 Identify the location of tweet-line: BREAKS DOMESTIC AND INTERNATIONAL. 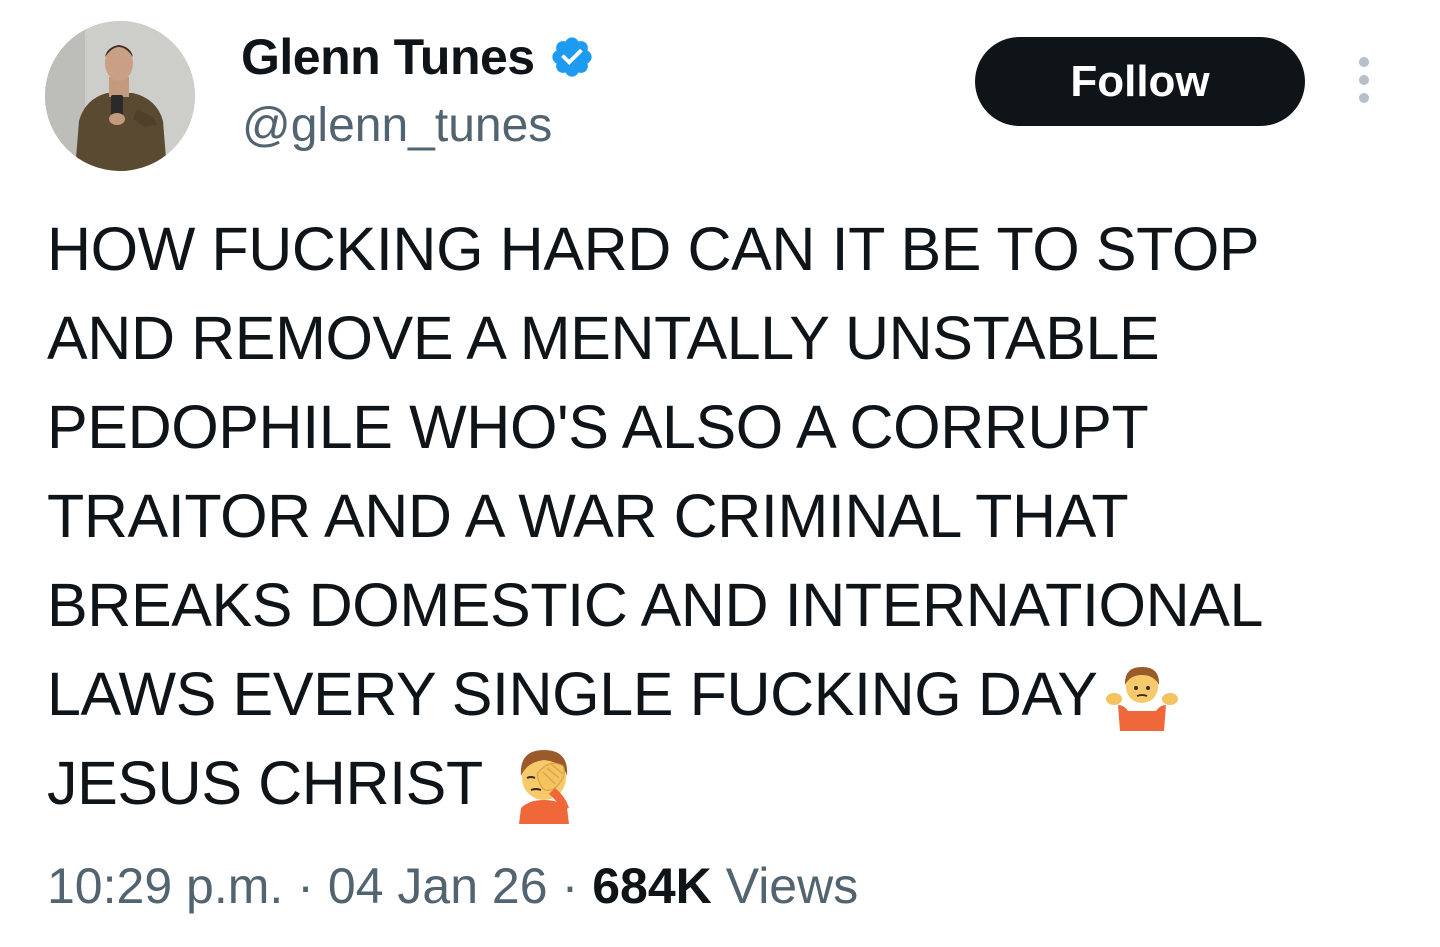
(732, 605).